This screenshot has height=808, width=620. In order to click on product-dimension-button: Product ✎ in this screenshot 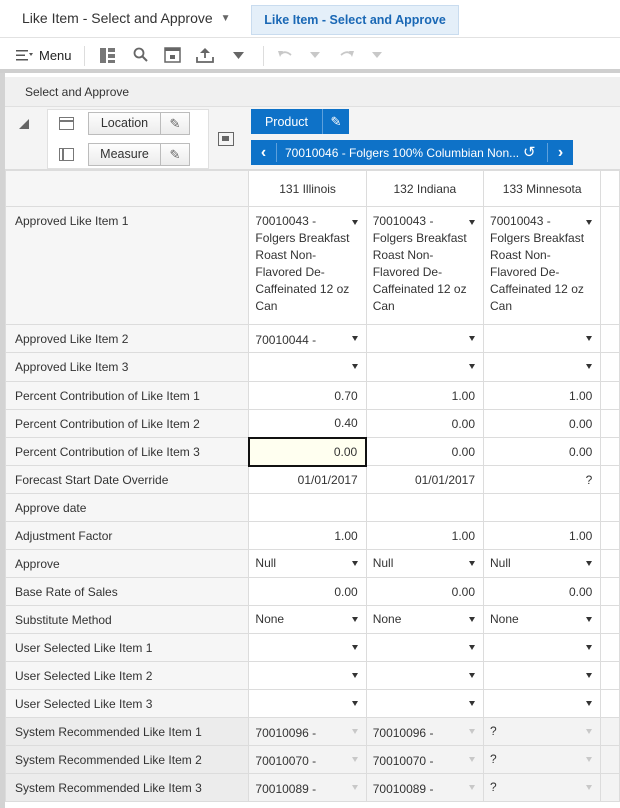, I will do `click(300, 121)`.